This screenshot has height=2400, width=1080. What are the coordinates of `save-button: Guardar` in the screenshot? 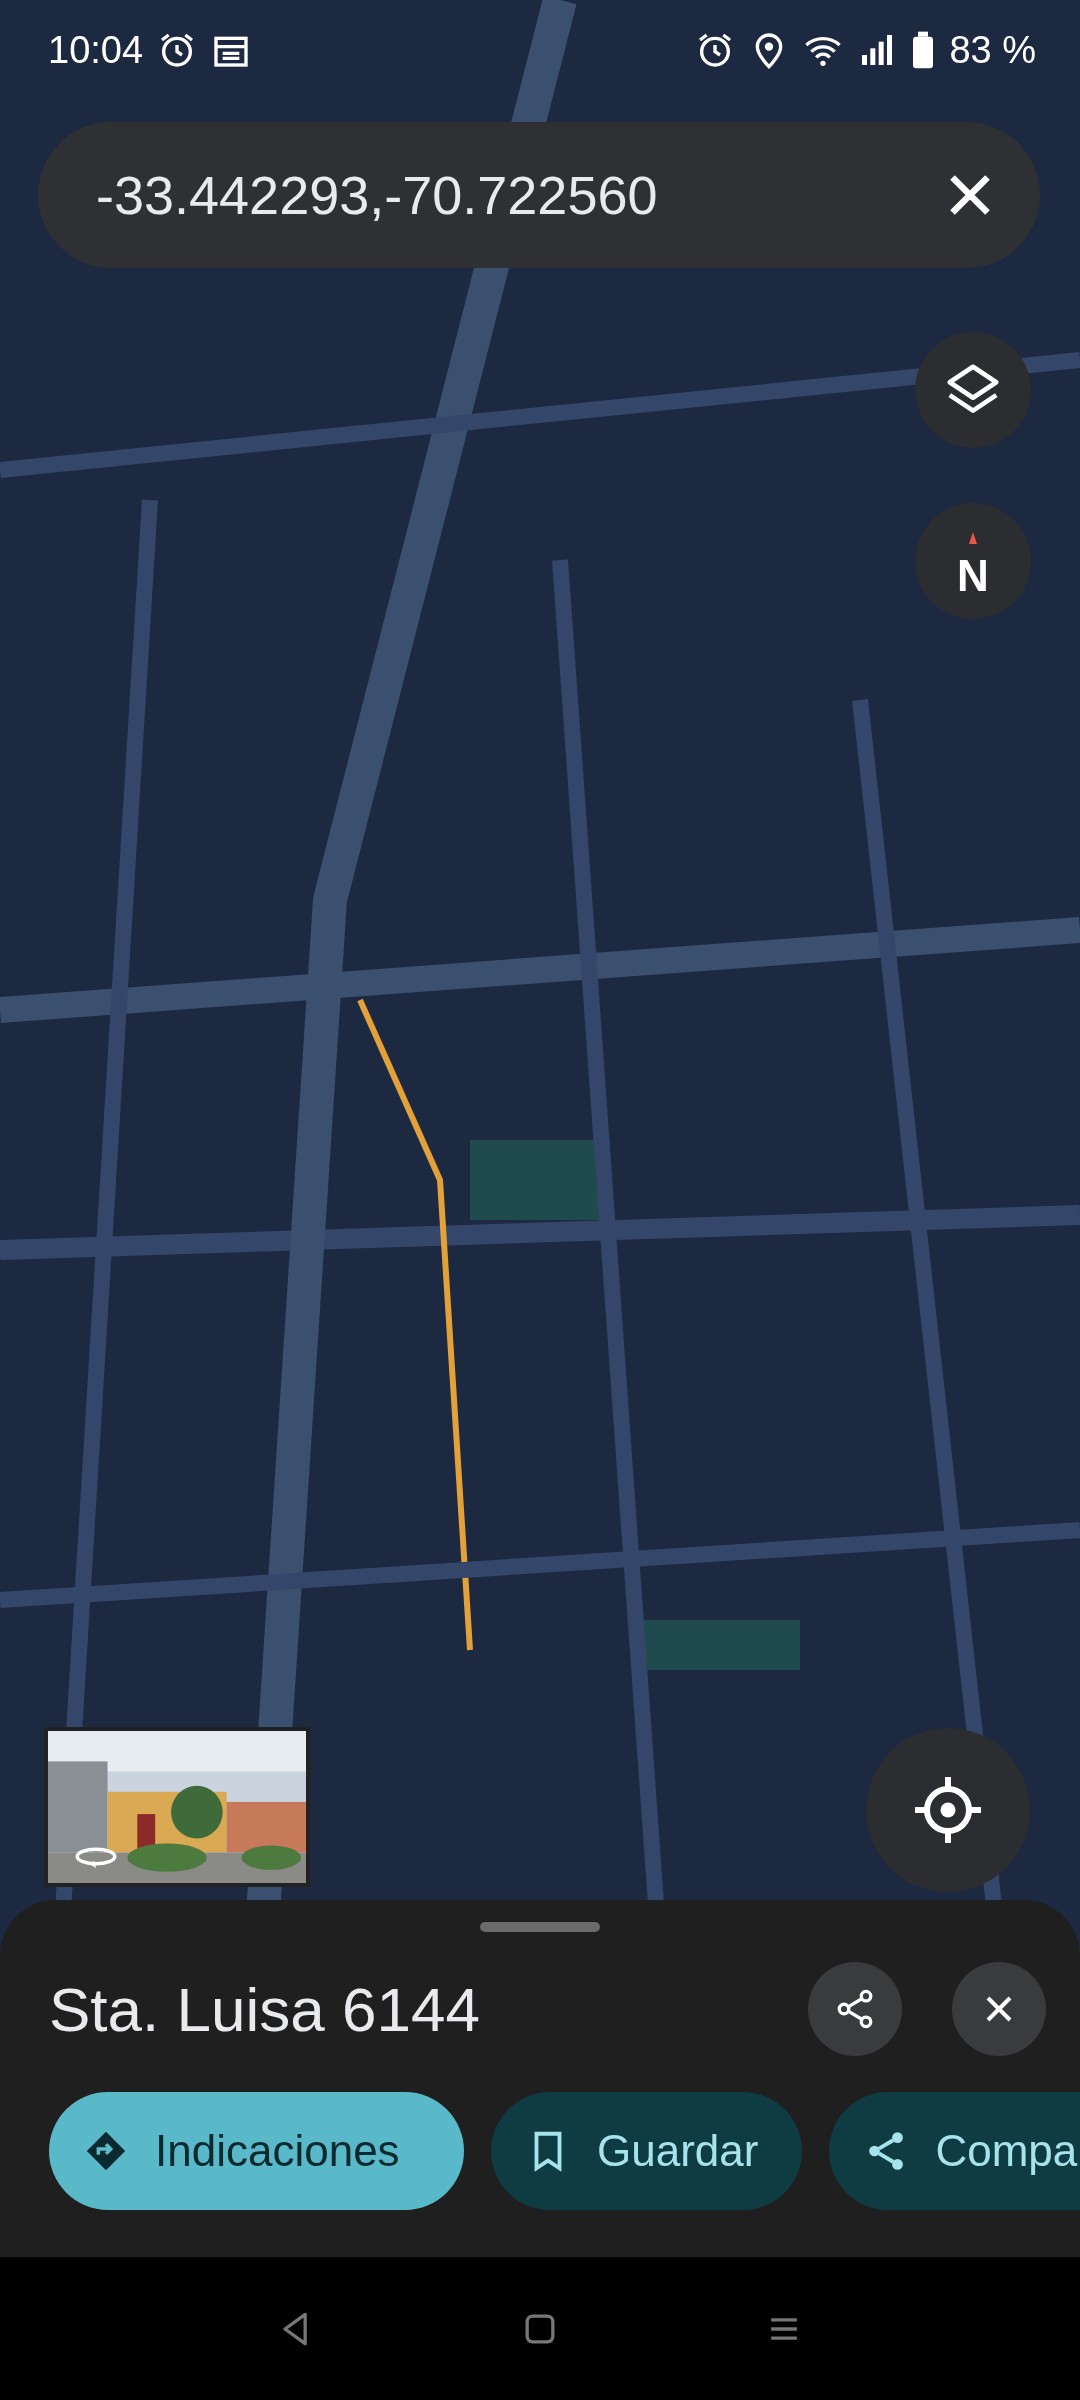 It's located at (647, 2151).